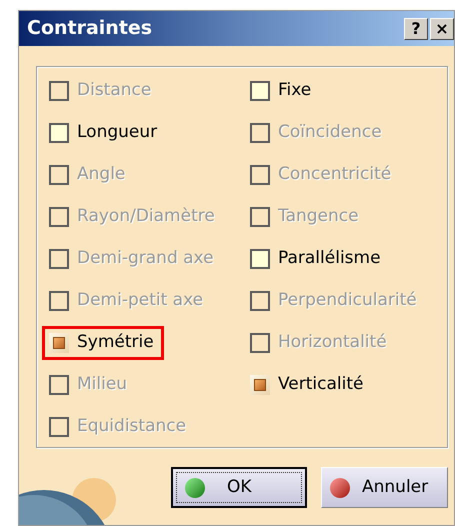  I want to click on help-button: ?, so click(416, 29).